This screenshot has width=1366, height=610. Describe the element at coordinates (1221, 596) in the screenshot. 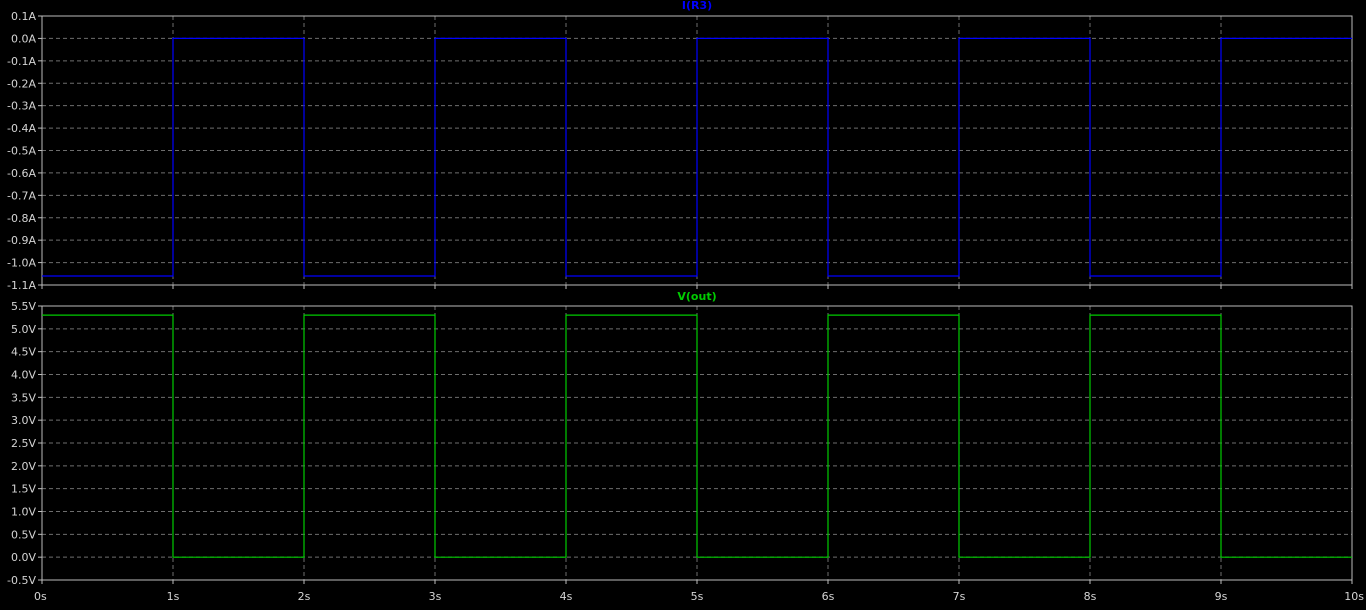

I see `x-tick-label: 9s` at that location.